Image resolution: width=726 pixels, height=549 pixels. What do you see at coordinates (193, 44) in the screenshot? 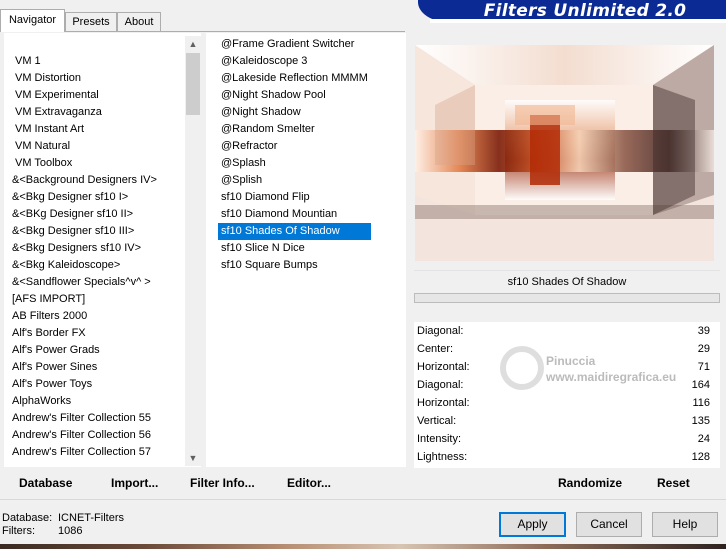
I see `scroll-up-icon: ▲` at bounding box center [193, 44].